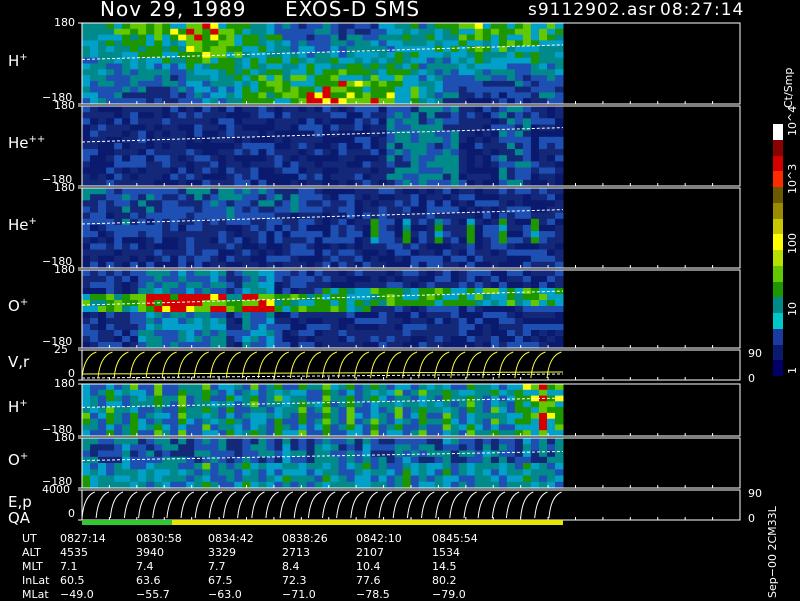 The image size is (800, 601). What do you see at coordinates (37, 139) in the screenshot?
I see `panel-label-sup: ++` at bounding box center [37, 139].